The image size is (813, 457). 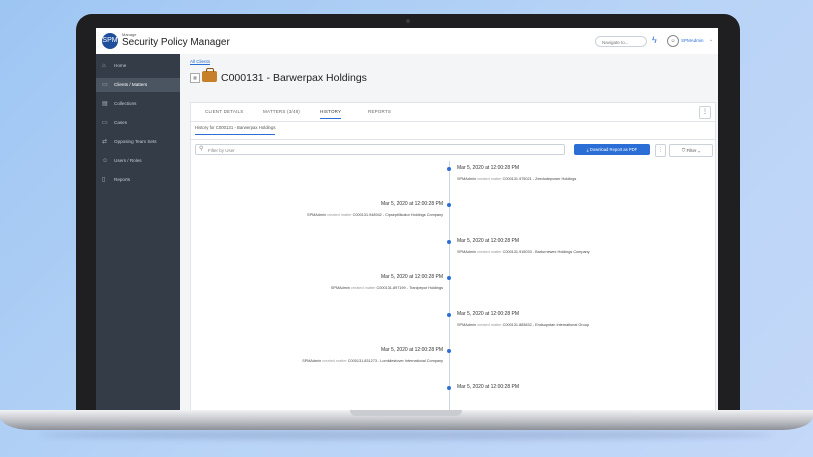 I want to click on briefcase-icon: ▭, so click(x=105, y=85).